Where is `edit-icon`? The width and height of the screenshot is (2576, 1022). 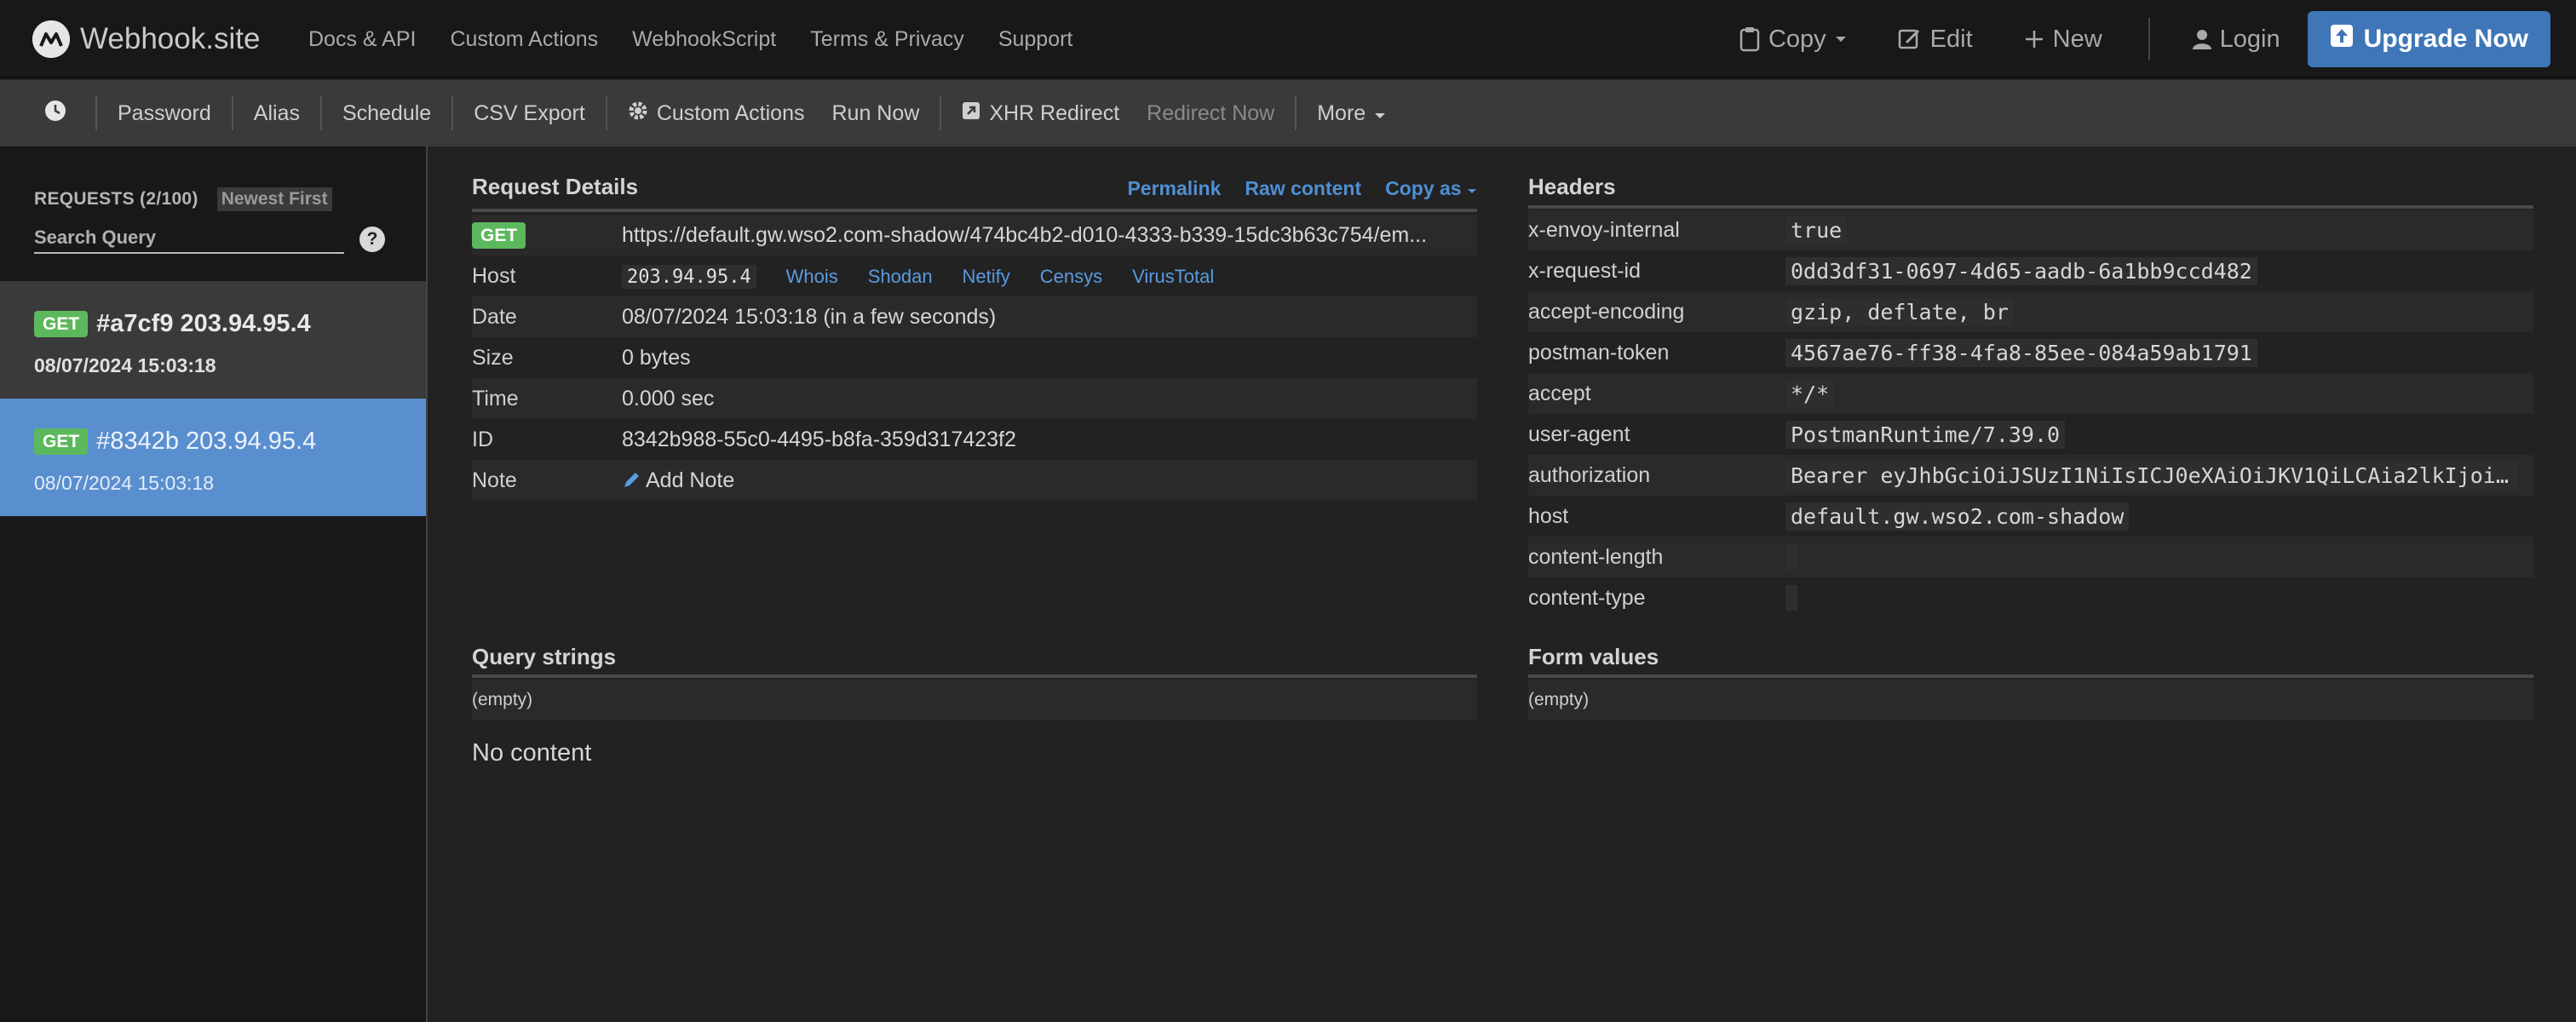
edit-icon is located at coordinates (1910, 39).